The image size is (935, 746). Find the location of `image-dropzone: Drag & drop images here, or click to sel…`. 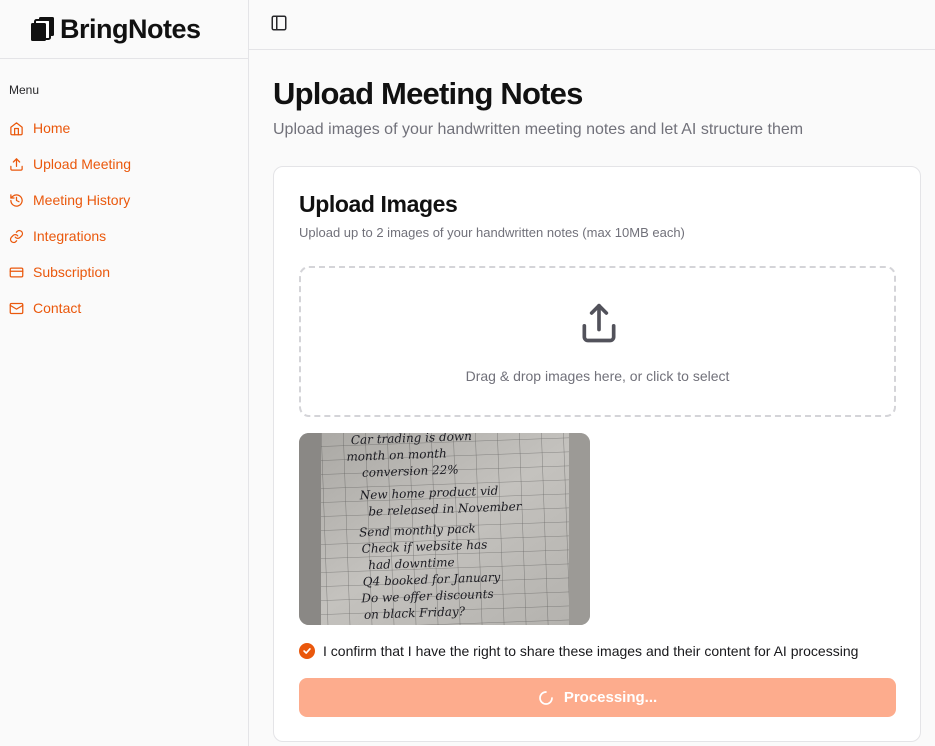

image-dropzone: Drag & drop images here, or click to sel… is located at coordinates (597, 341).